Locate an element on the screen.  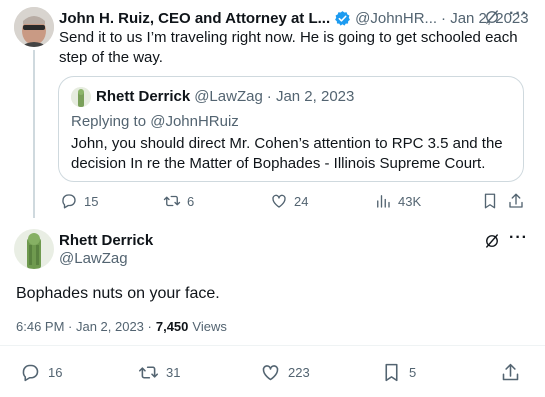
quoted-author-name: Rhett Derrick is located at coordinates (143, 96).